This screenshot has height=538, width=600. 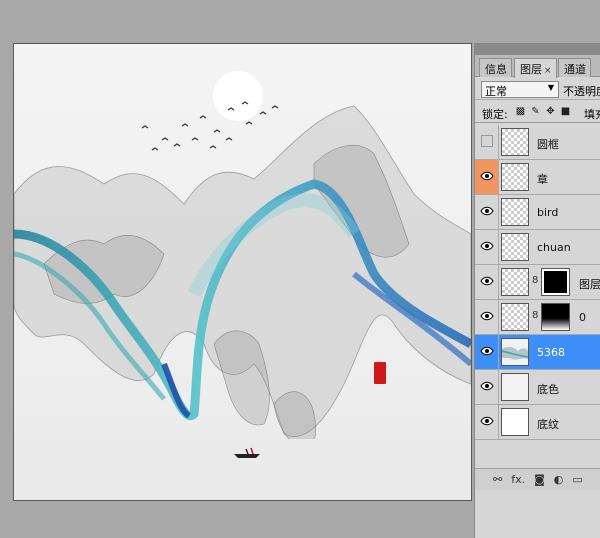 What do you see at coordinates (247, 456) in the screenshot?
I see `boat` at bounding box center [247, 456].